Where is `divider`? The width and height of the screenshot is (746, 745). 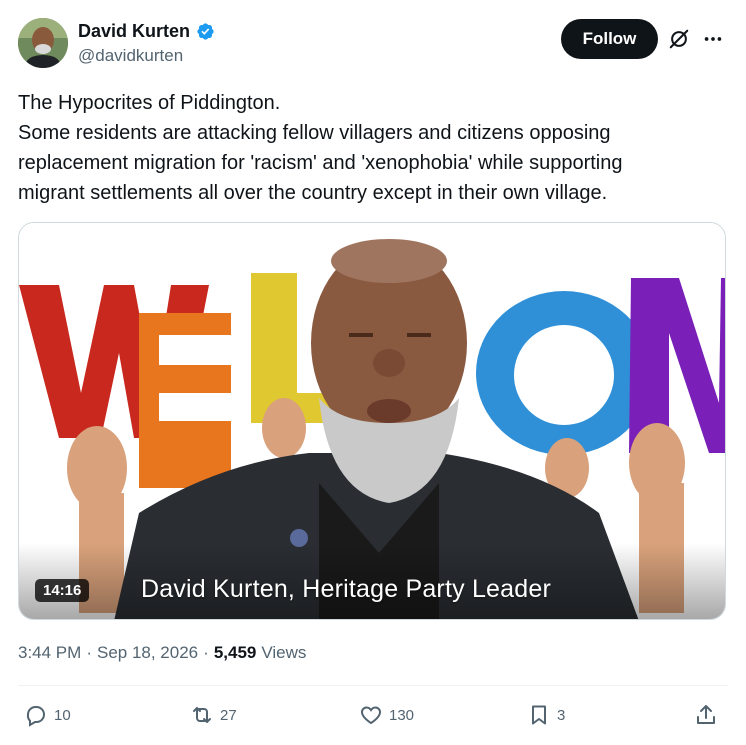 divider is located at coordinates (373, 685).